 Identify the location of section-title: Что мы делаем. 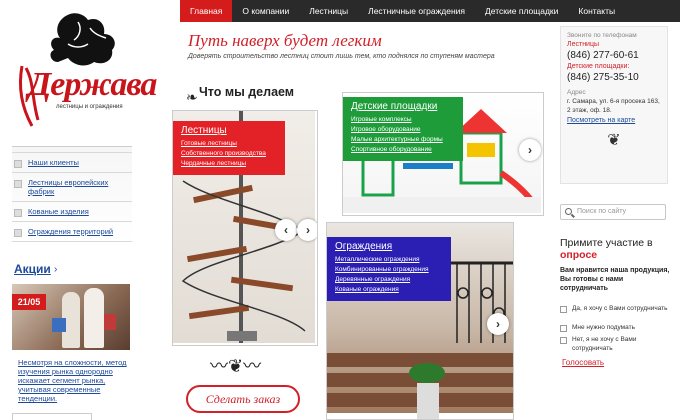
(247, 92).